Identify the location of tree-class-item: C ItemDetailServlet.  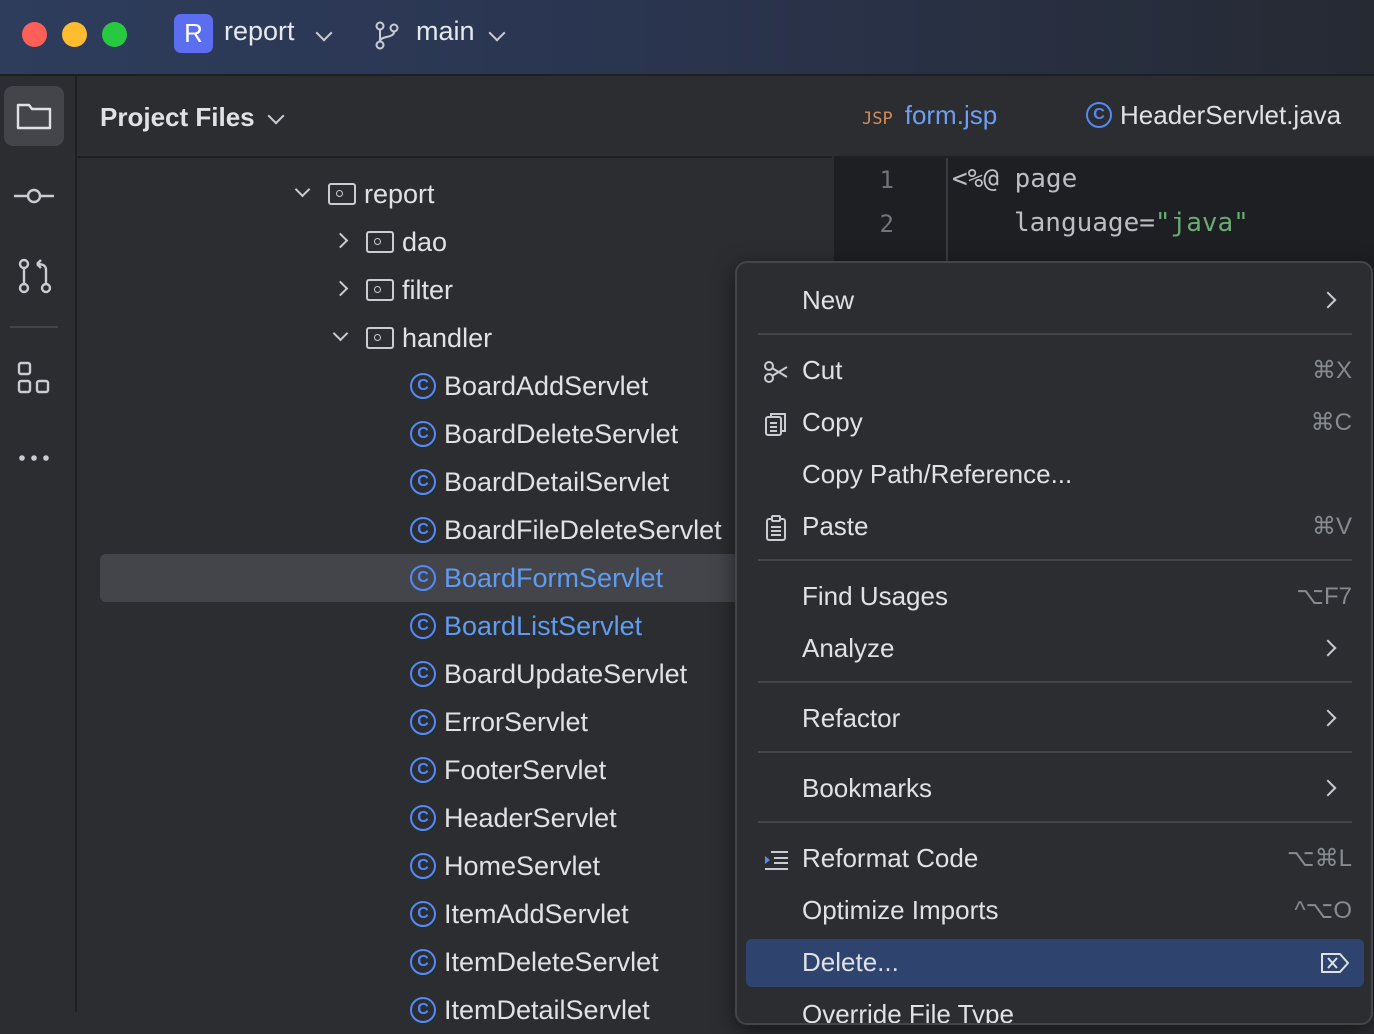
(530, 1010).